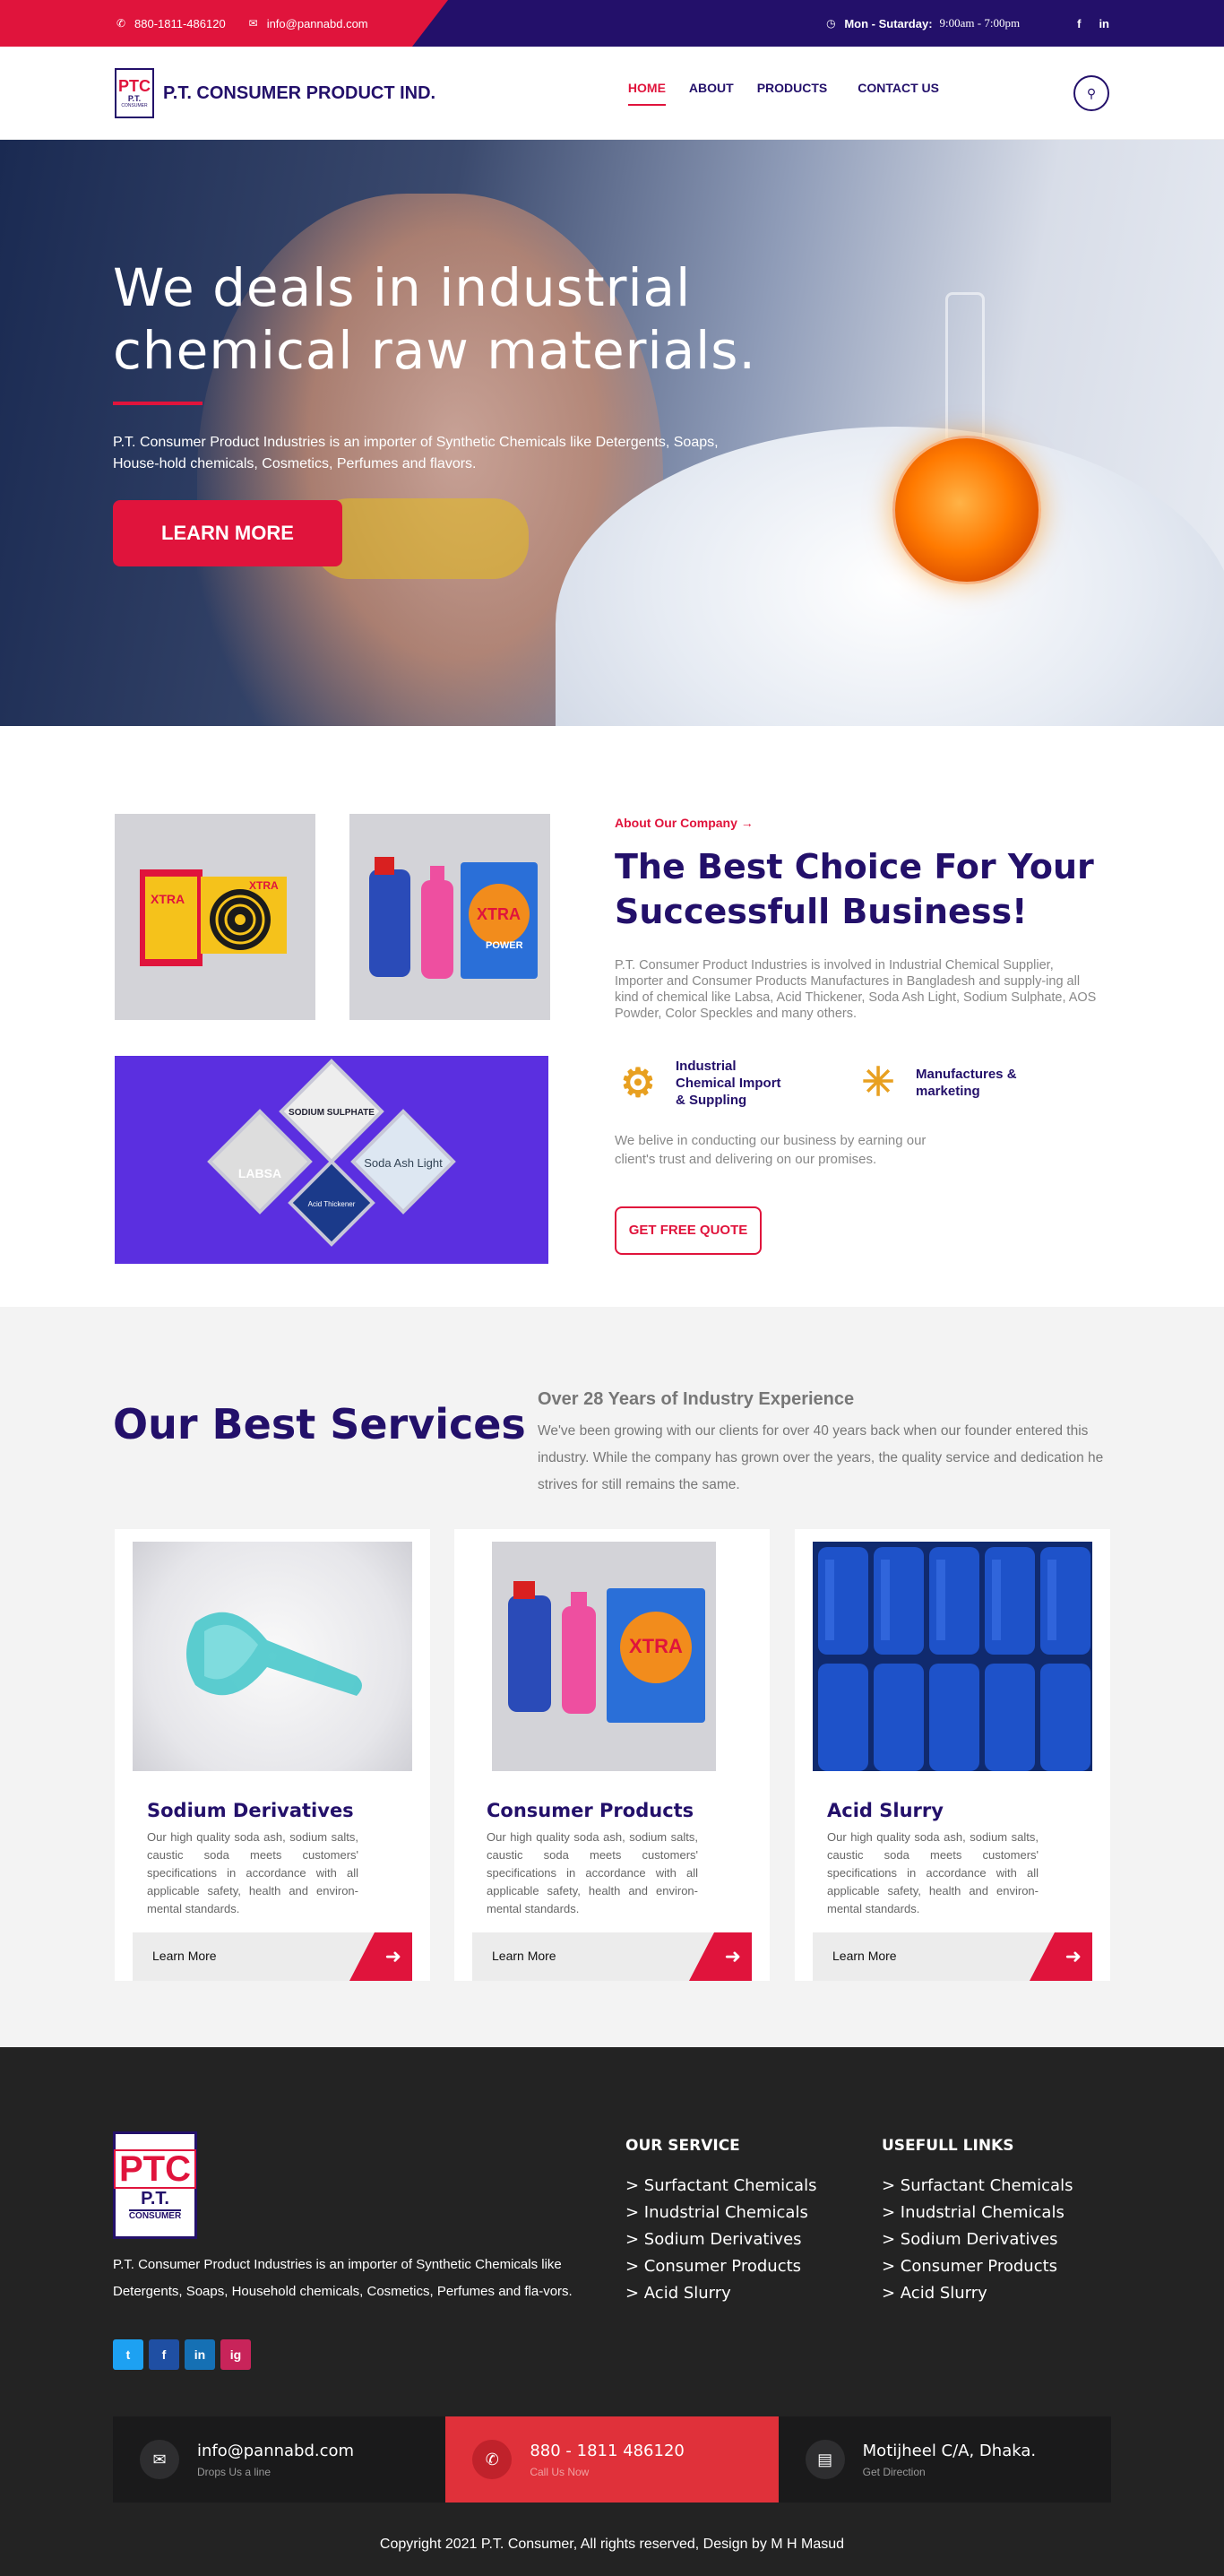 The image size is (1224, 2576). What do you see at coordinates (134, 93) in the screenshot?
I see `logo: PTC P.T. CONSUMER` at bounding box center [134, 93].